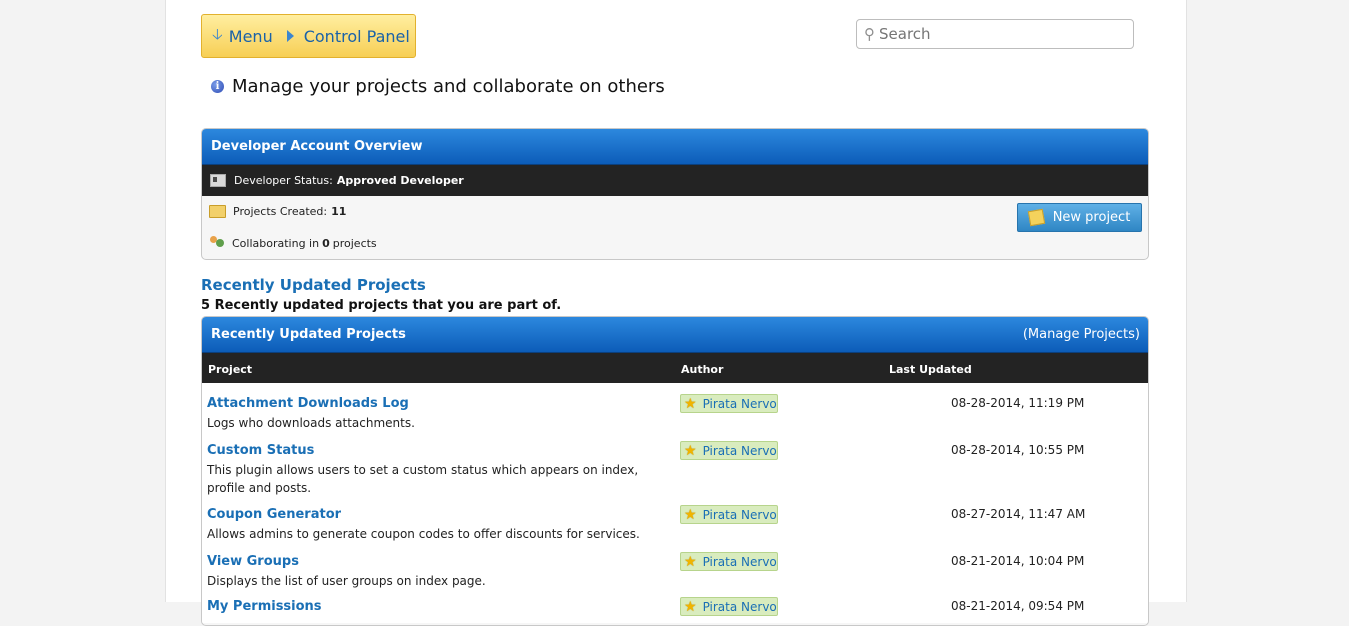  What do you see at coordinates (217, 211) in the screenshot?
I see `folder-icon` at bounding box center [217, 211].